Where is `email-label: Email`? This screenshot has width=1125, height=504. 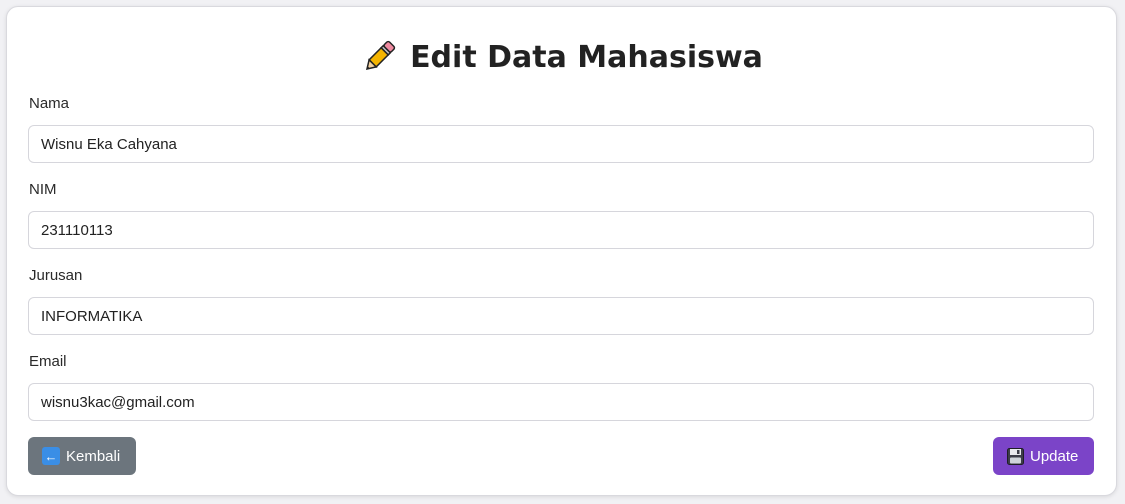
email-label: Email is located at coordinates (48, 361).